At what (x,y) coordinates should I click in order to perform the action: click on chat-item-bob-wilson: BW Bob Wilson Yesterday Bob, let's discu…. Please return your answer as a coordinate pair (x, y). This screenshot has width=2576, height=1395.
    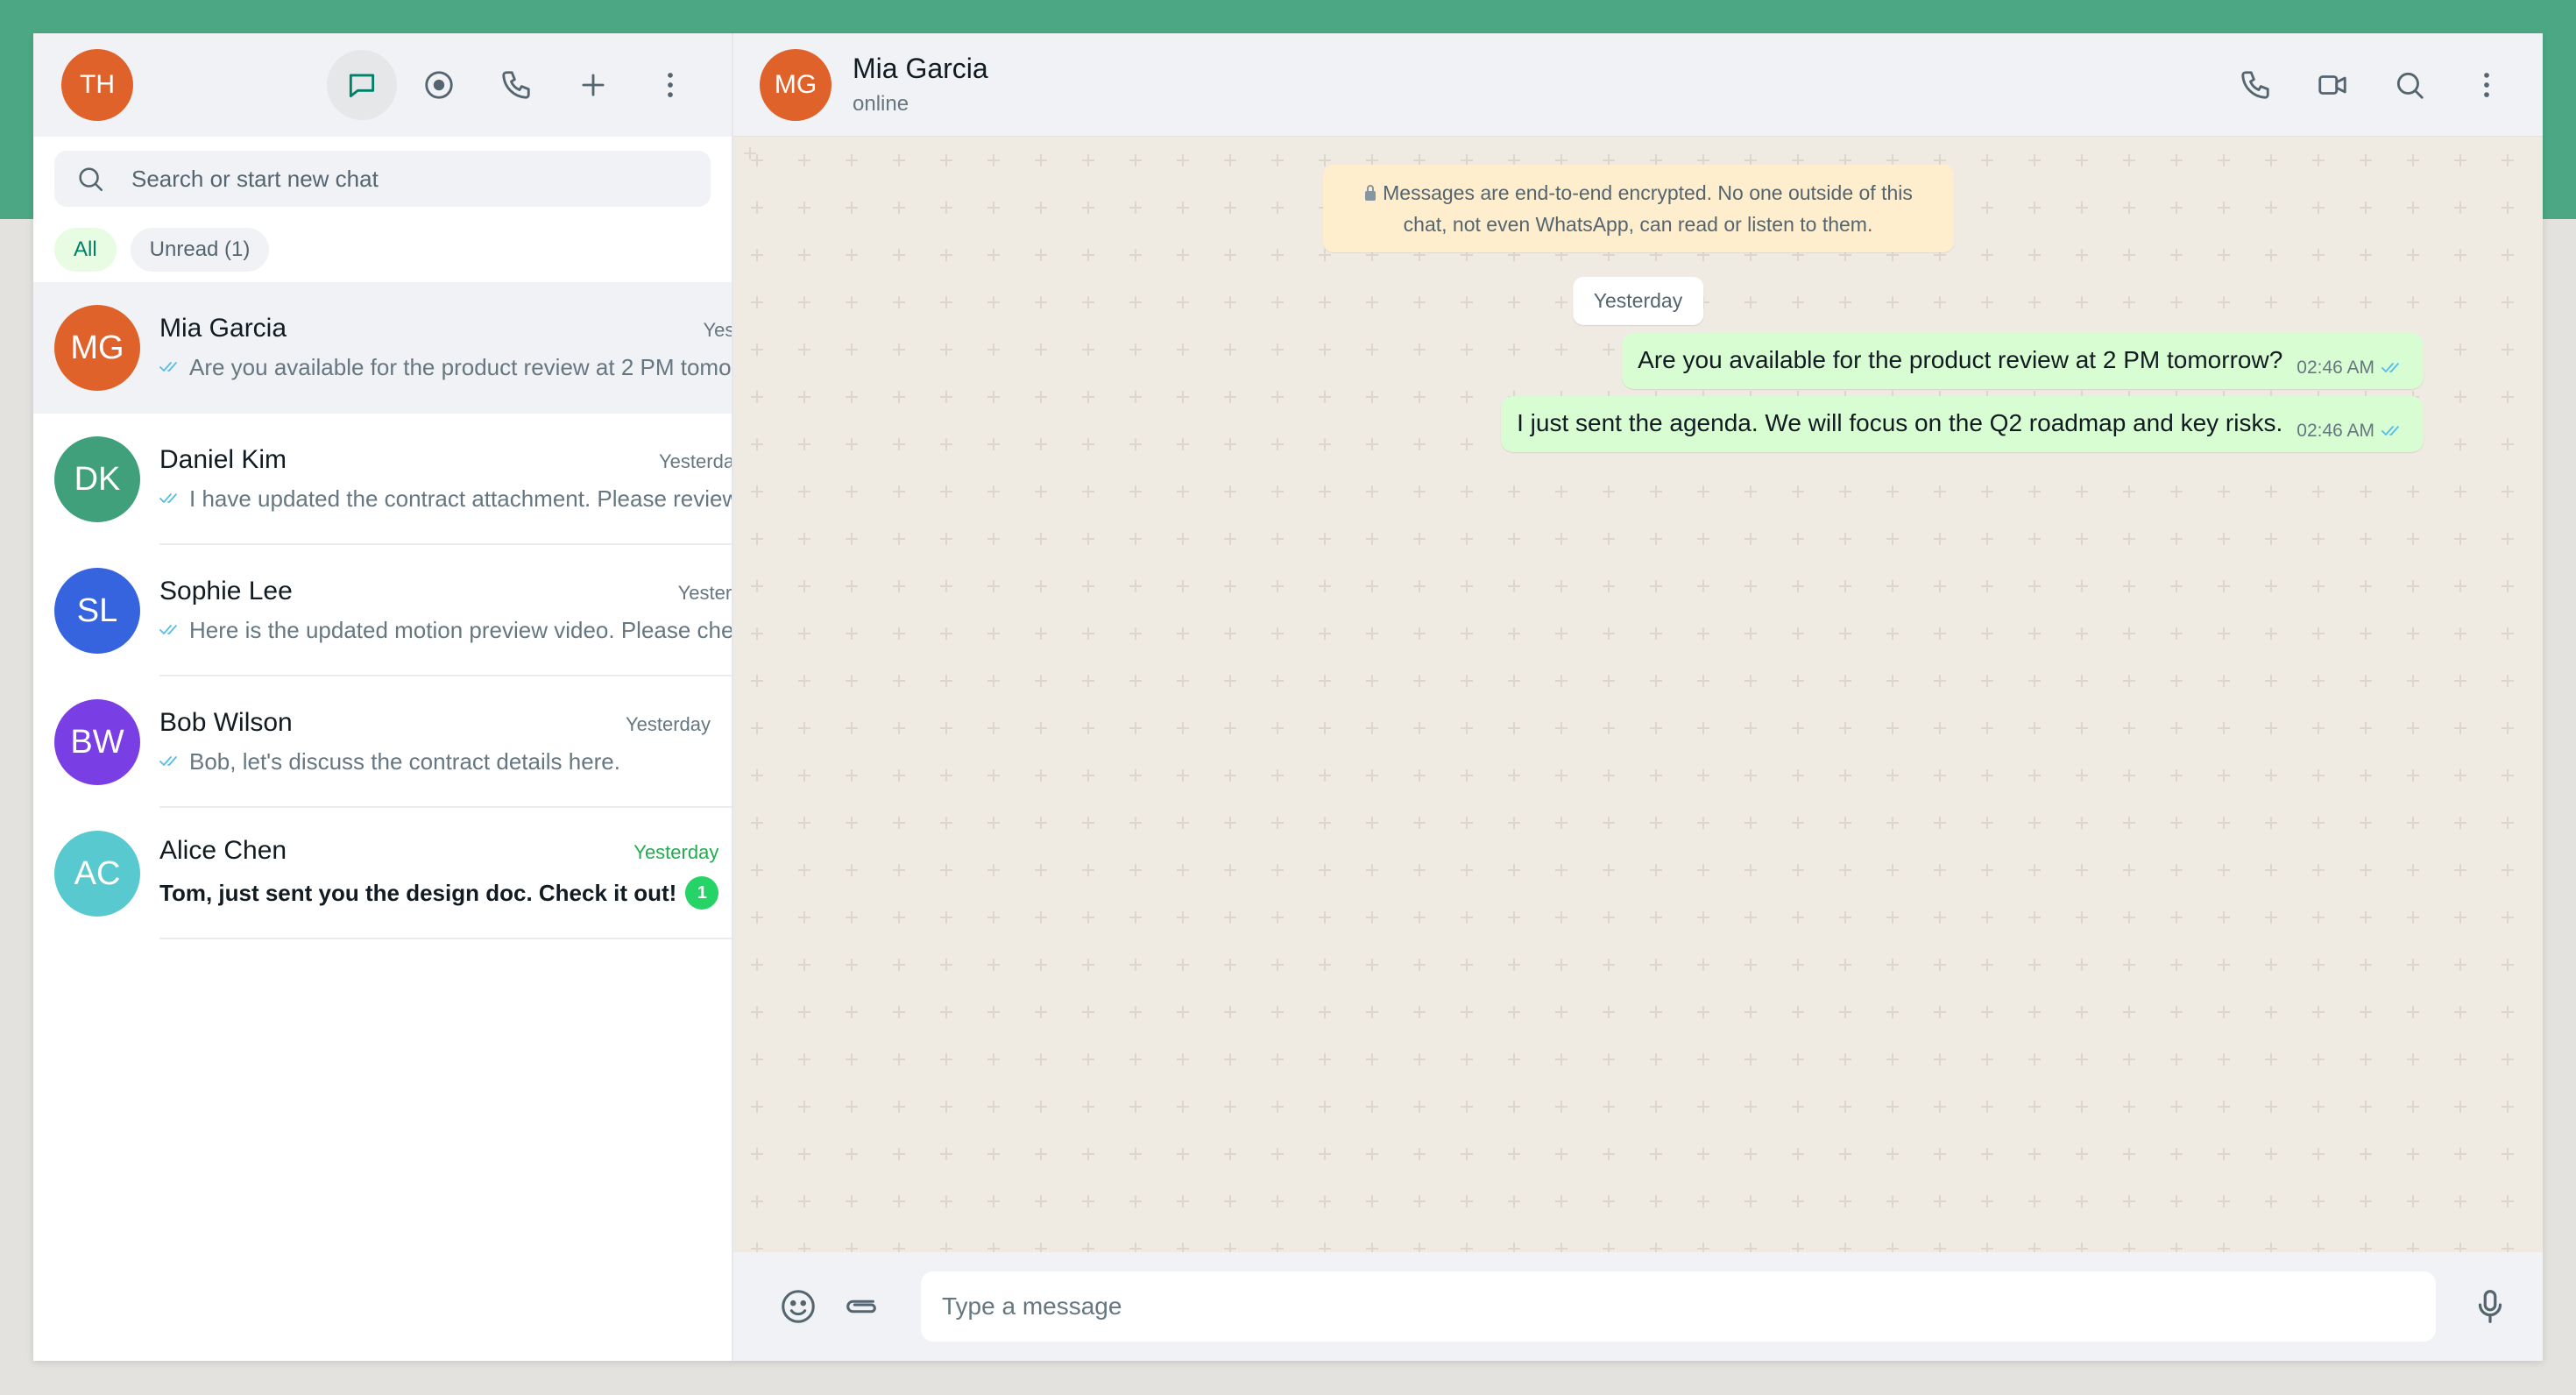
    Looking at the image, I should click on (382, 742).